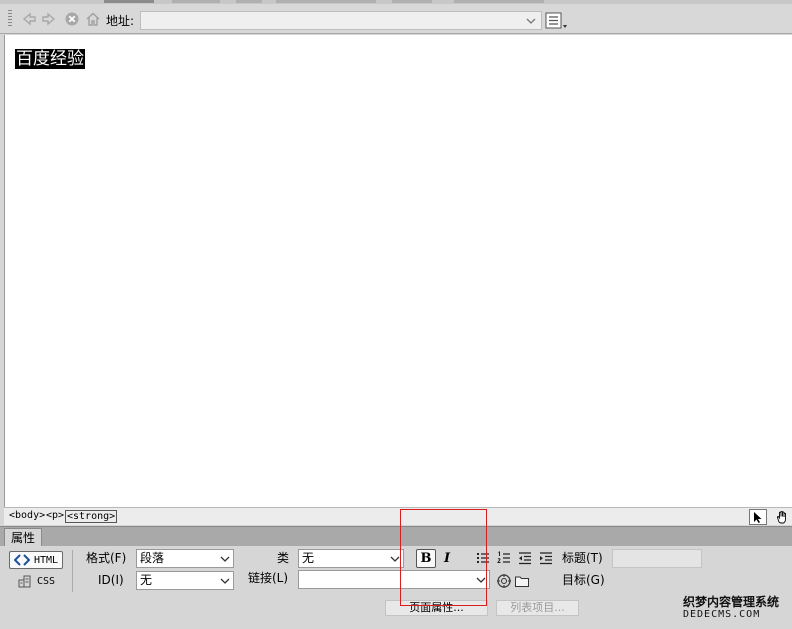 The height and width of the screenshot is (629, 792). What do you see at coordinates (522, 581) in the screenshot?
I see `browse-folder-icon` at bounding box center [522, 581].